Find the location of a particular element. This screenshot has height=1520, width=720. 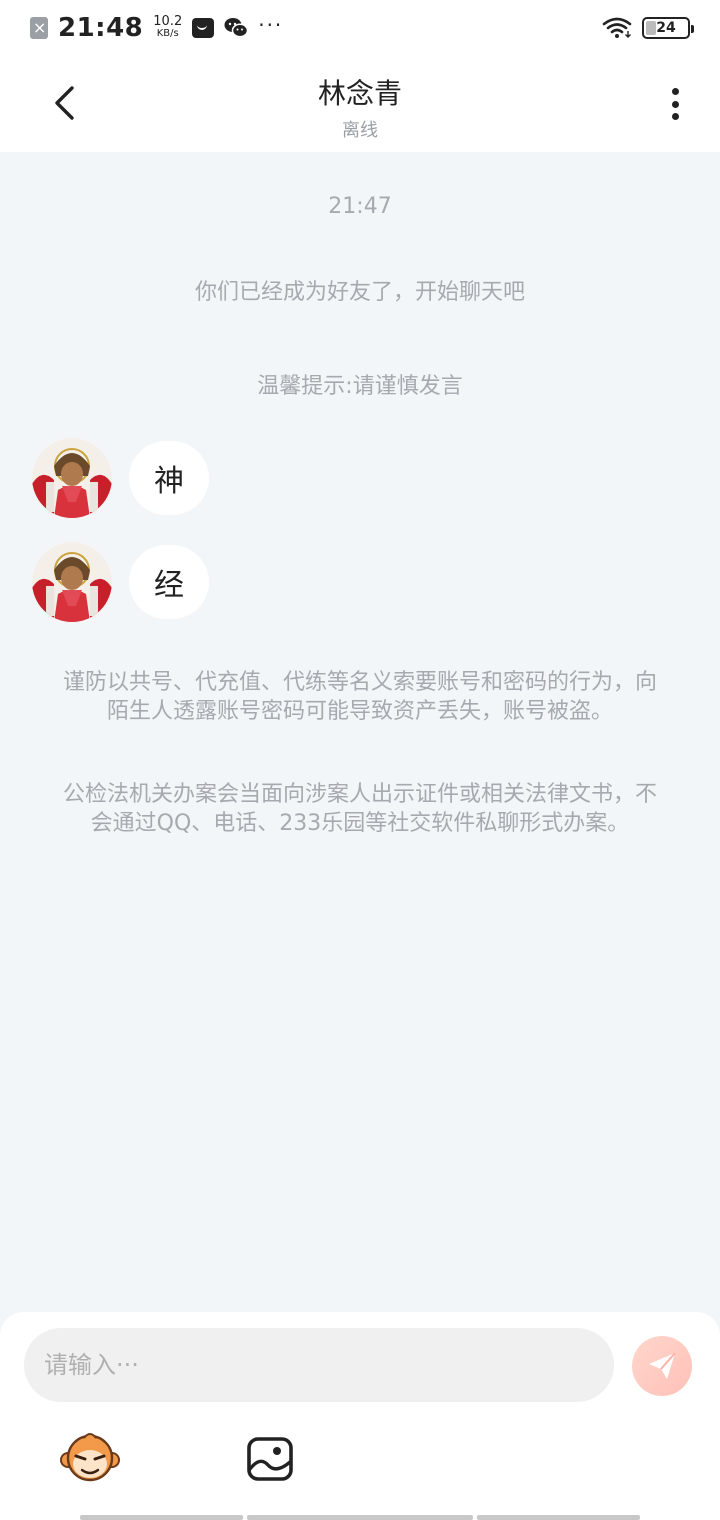

battery-percent: 24 is located at coordinates (666, 28).